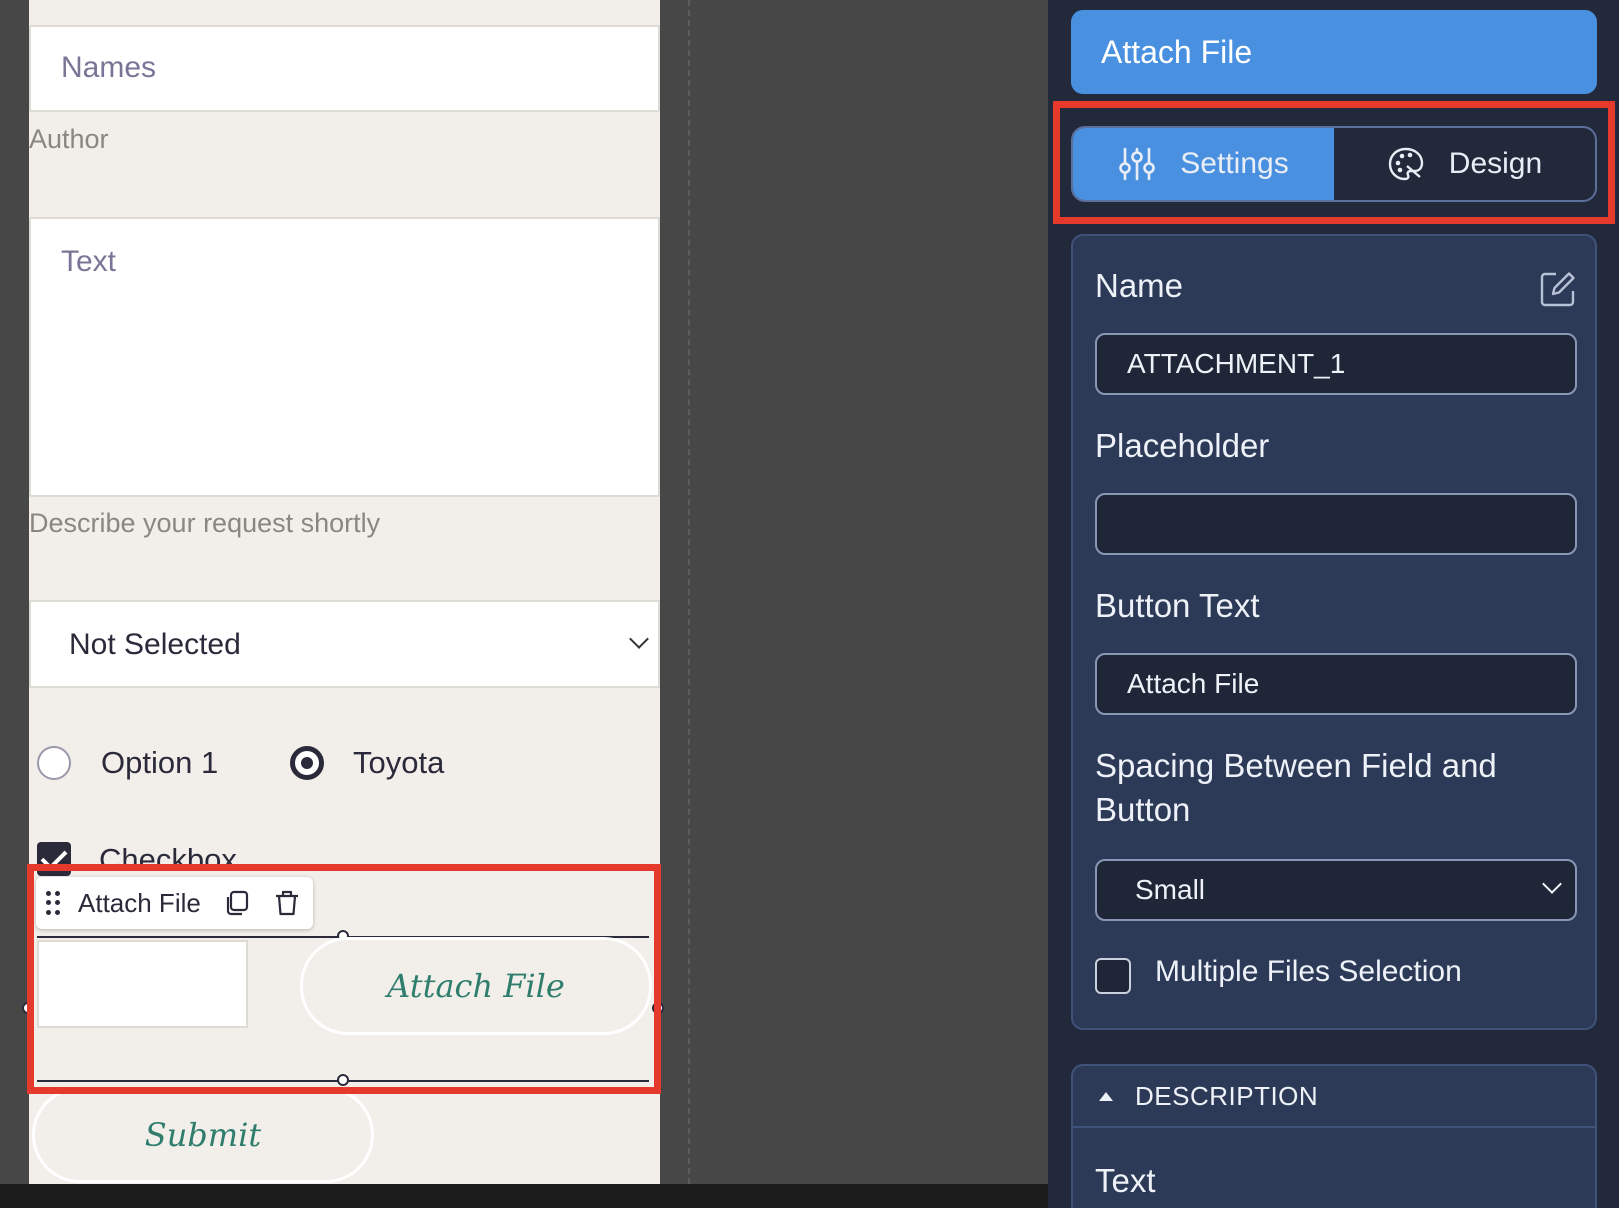  Describe the element at coordinates (1296, 787) in the screenshot. I see `spacing-label: Spacing Between Field and Button` at that location.